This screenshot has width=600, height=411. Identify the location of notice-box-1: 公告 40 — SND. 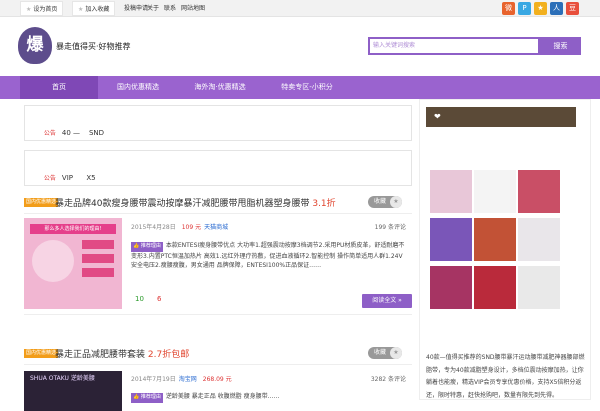
(218, 123).